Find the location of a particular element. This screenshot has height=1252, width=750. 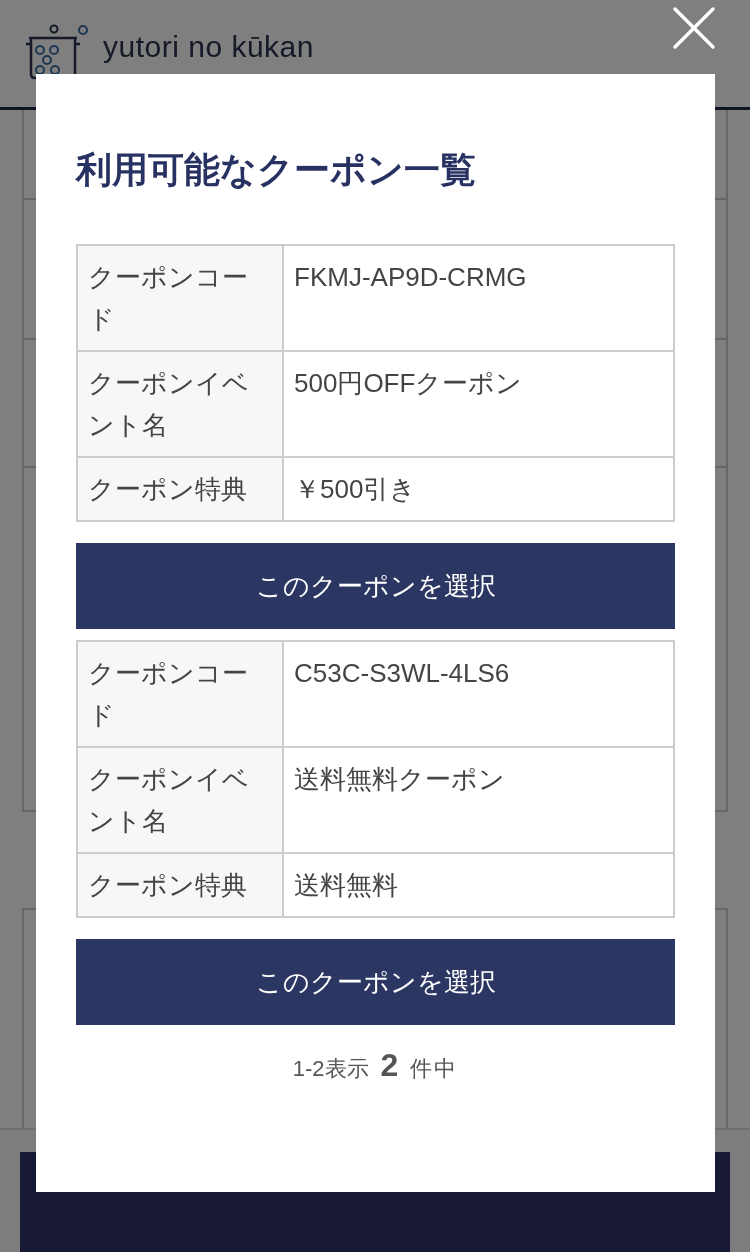

table-cell-text: ￥500引き is located at coordinates (355, 489).